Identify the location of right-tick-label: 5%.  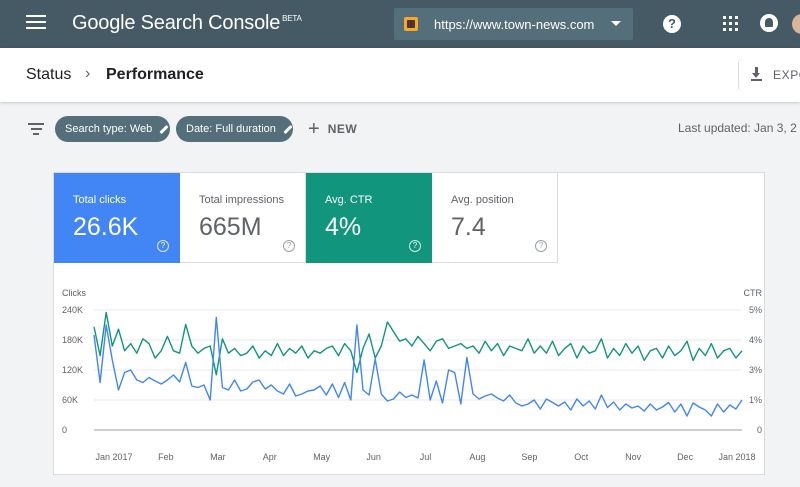
(755, 310).